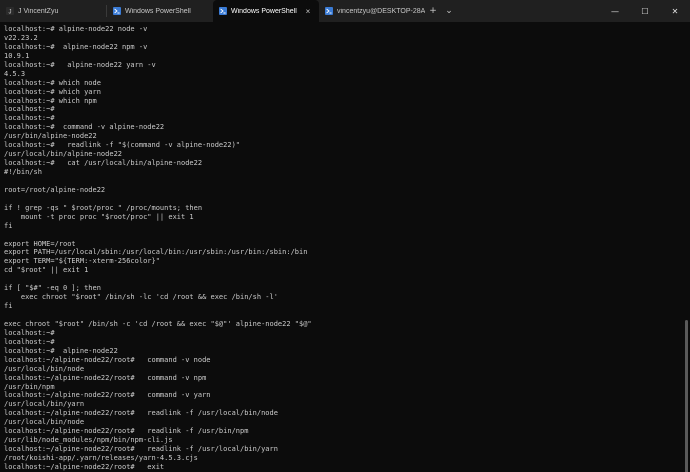 The width and height of the screenshot is (690, 472). What do you see at coordinates (158, 74) in the screenshot?
I see `terminal-line: 4.5.3` at bounding box center [158, 74].